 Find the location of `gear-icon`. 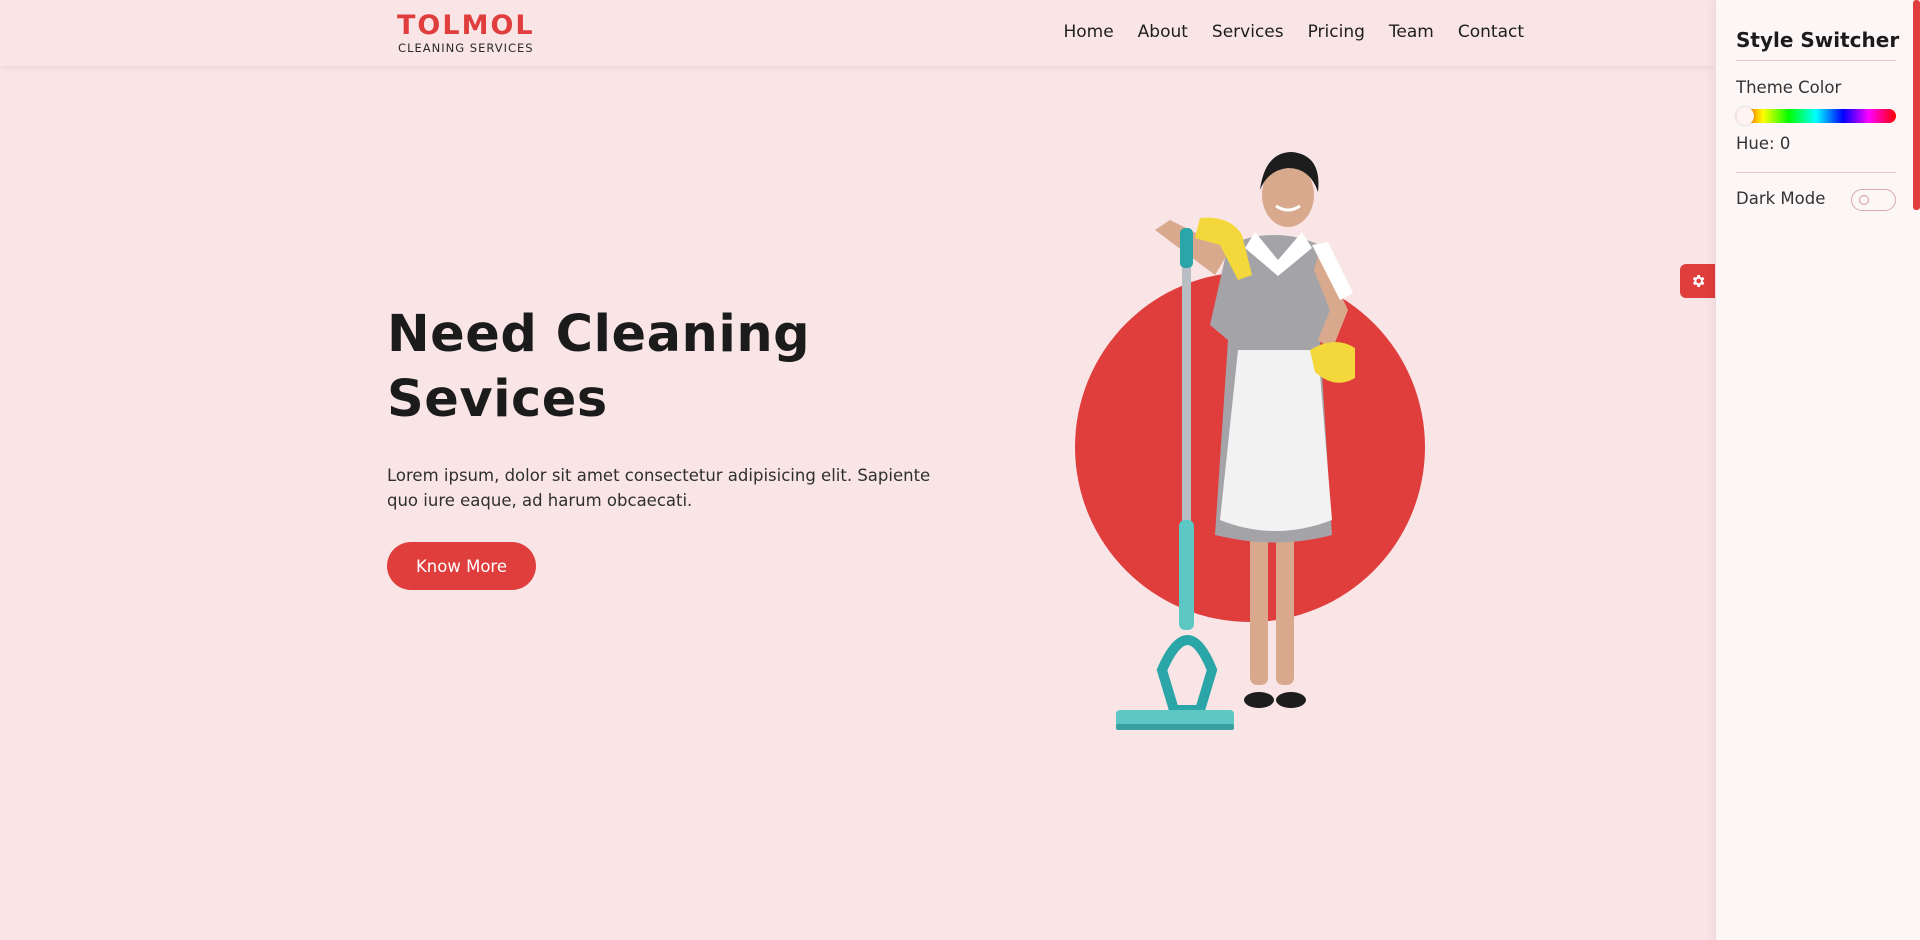

gear-icon is located at coordinates (1698, 281).